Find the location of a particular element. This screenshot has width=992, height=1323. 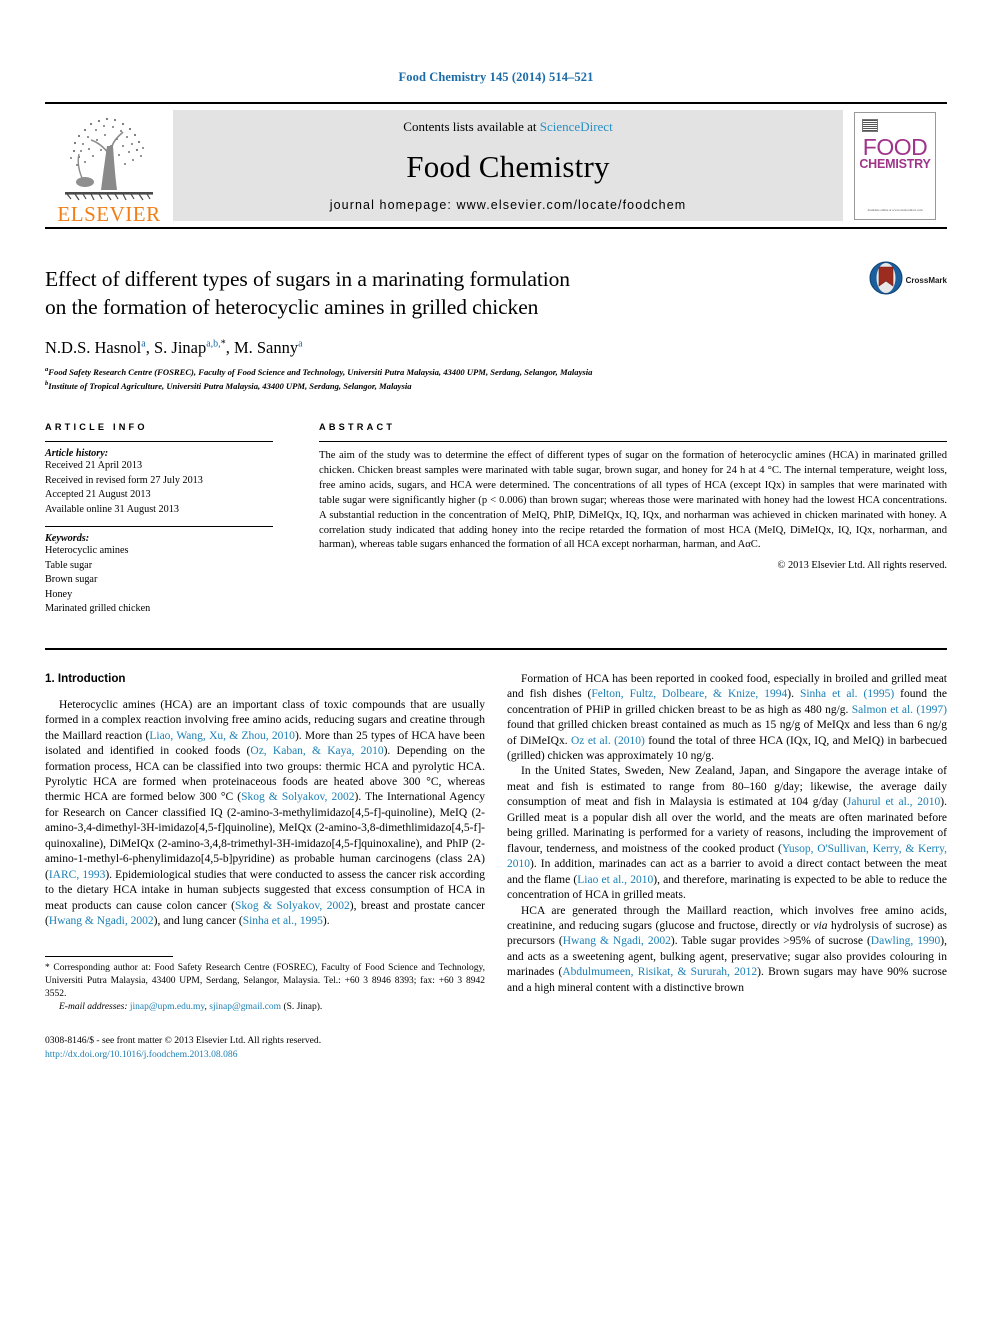

cover-publisher-mark-icon is located at coordinates (870, 125).